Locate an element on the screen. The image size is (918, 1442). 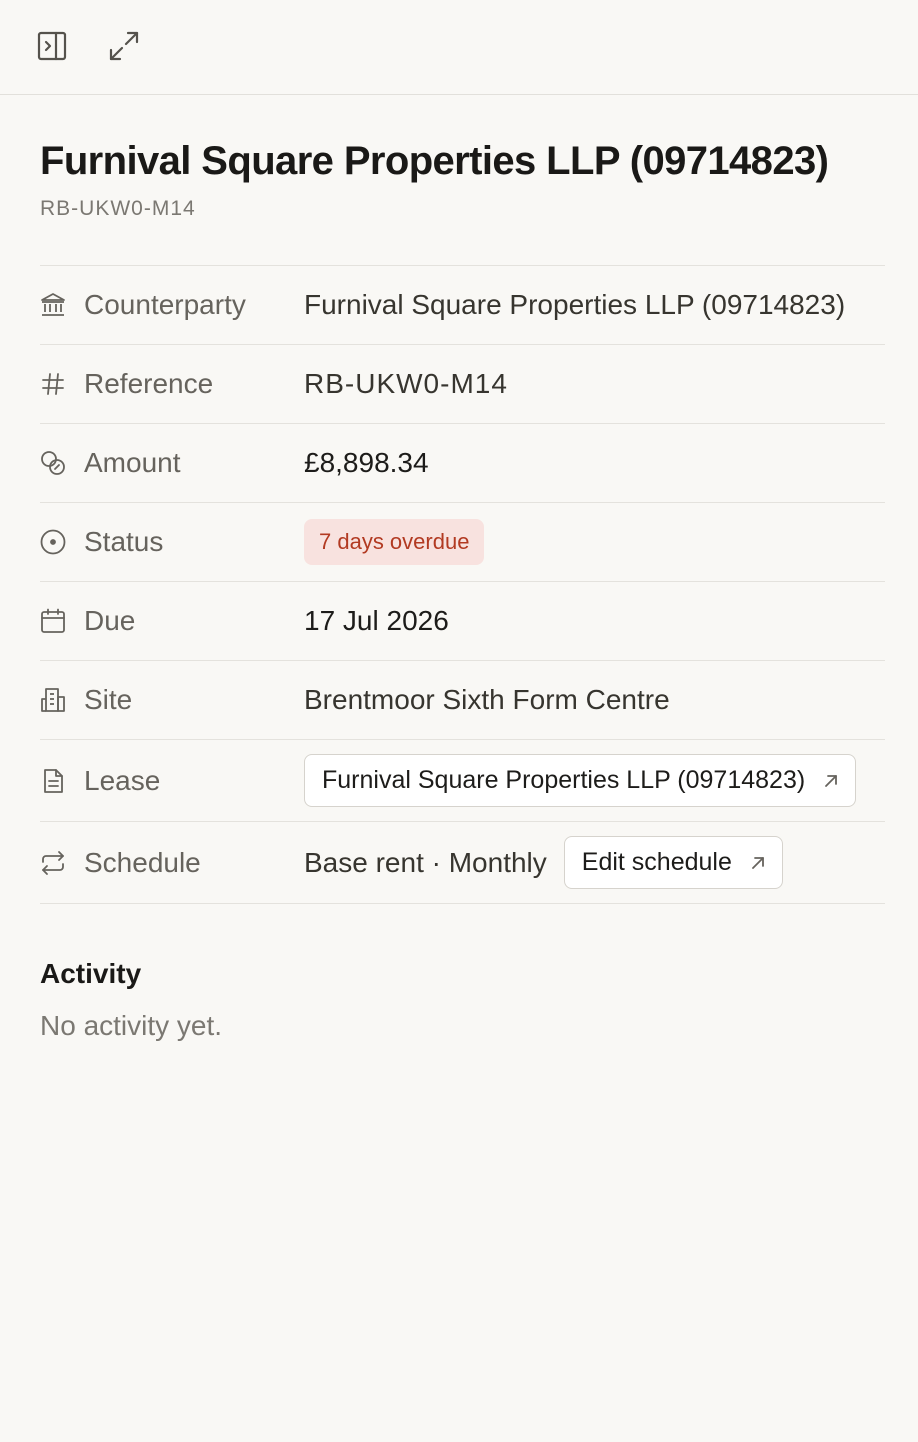
property-label: Schedule is located at coordinates (142, 862).